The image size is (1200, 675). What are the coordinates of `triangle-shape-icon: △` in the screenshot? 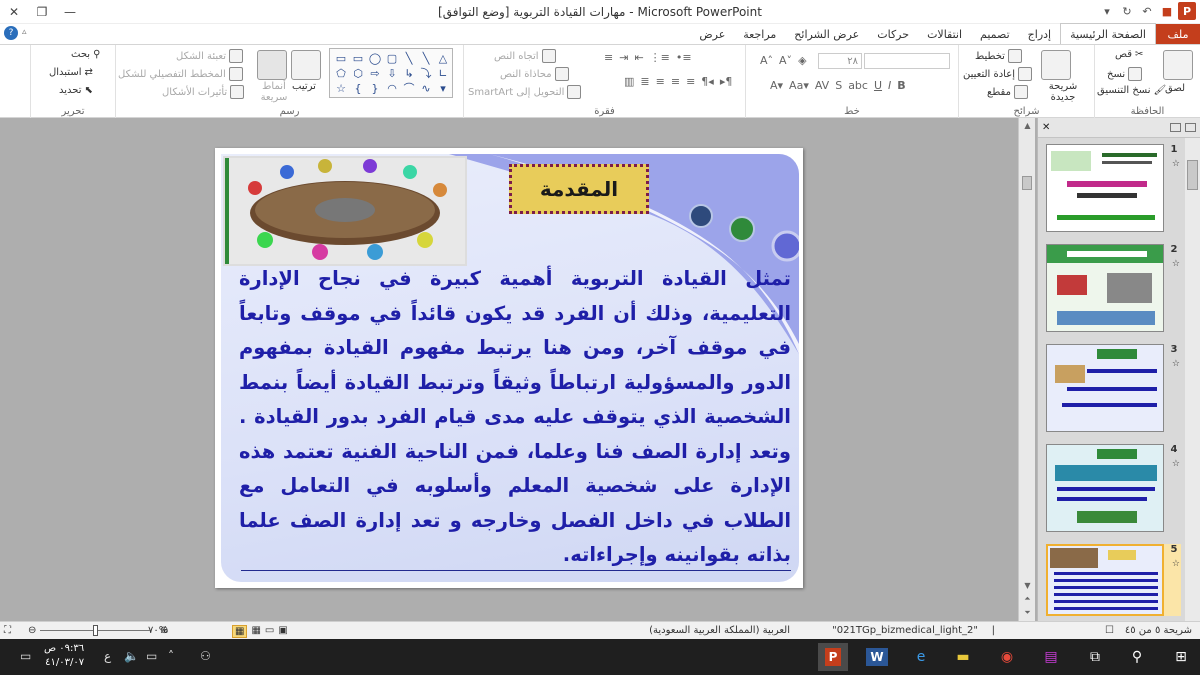 It's located at (443, 58).